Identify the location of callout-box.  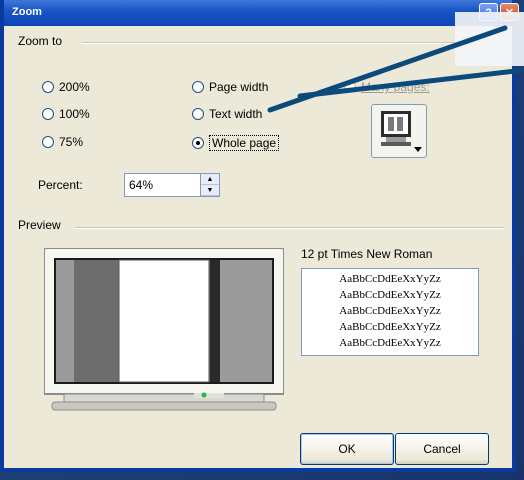
(489, 39).